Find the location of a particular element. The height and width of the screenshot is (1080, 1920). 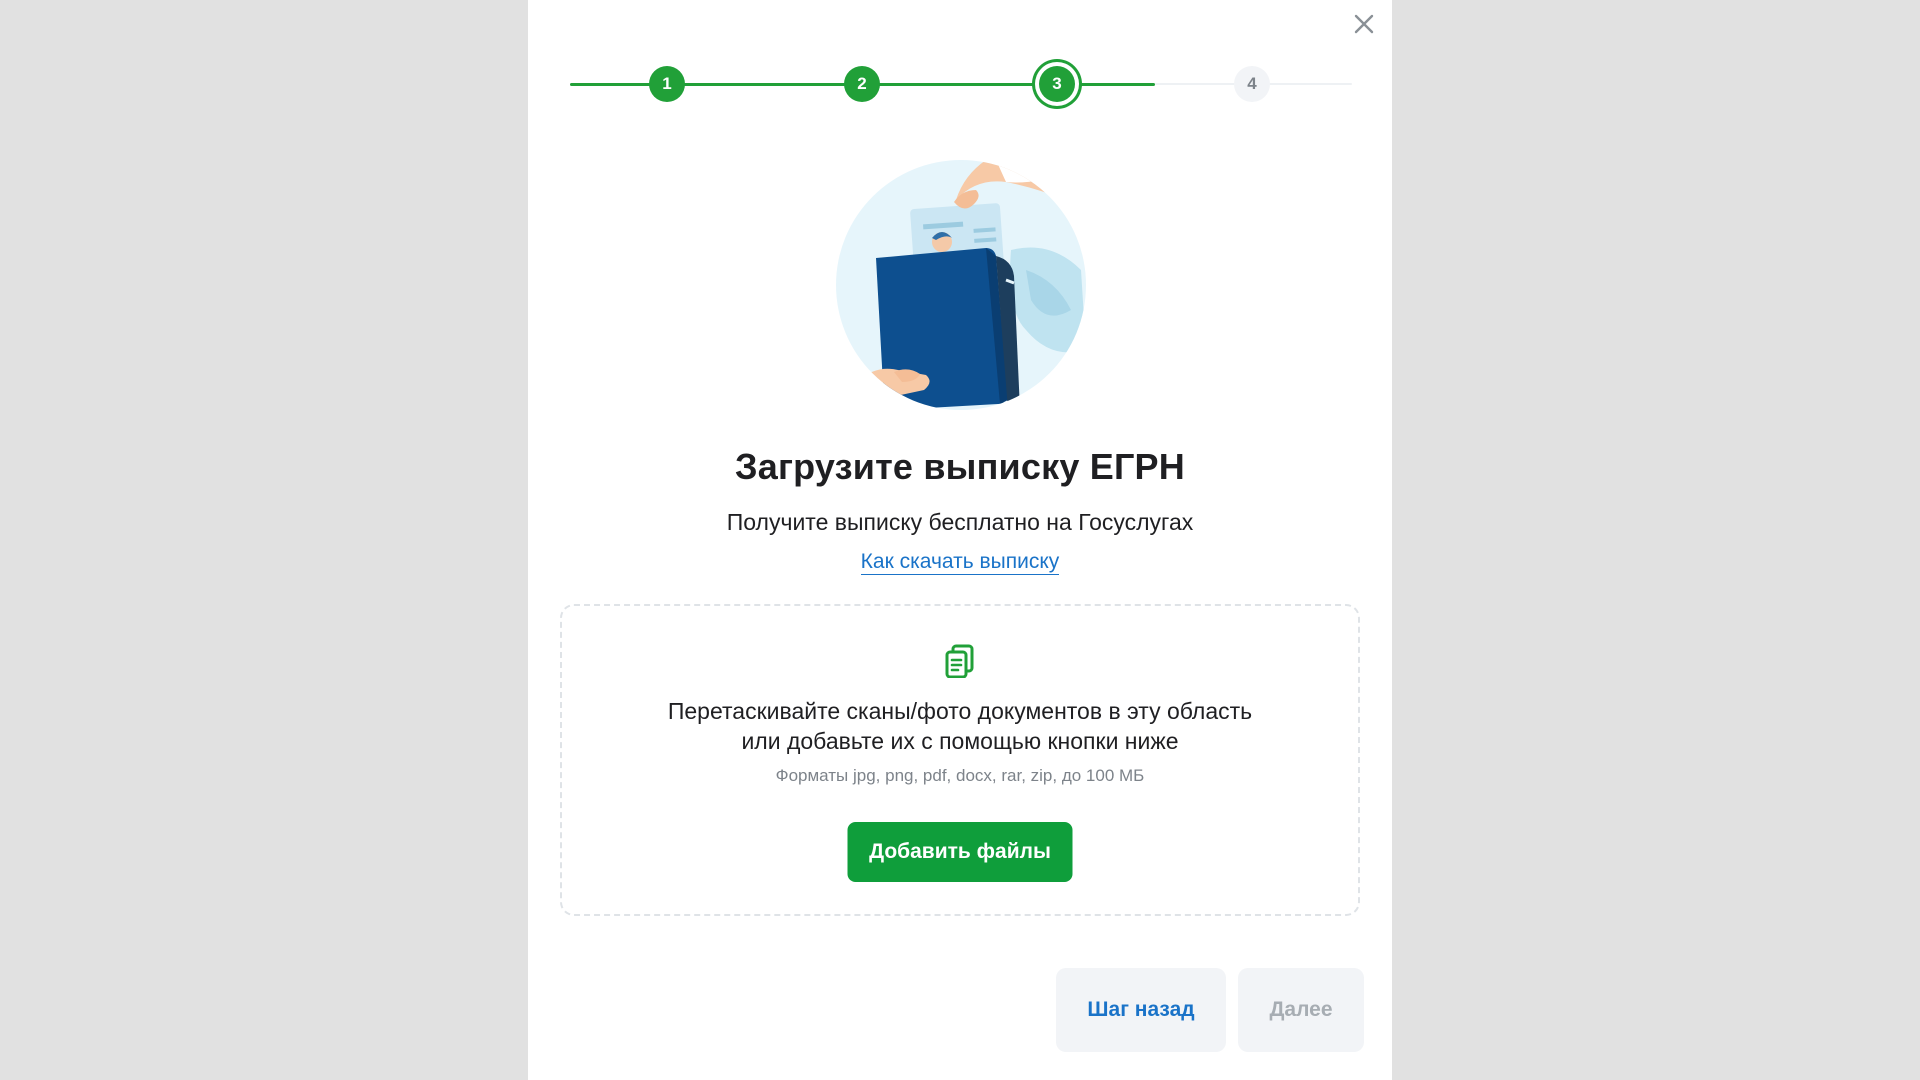

page-title: Загрузите выписку ЕГРН is located at coordinates (960, 466).